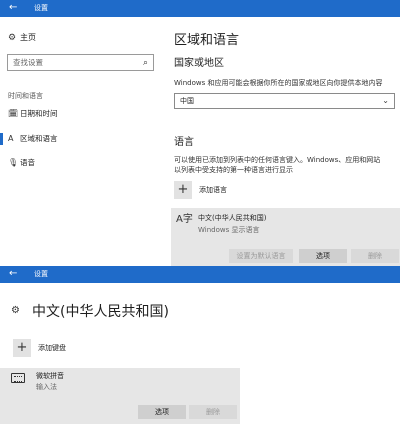 Image resolution: width=400 pixels, height=428 pixels. I want to click on search-input: 查找设置 ⌕, so click(80, 62).